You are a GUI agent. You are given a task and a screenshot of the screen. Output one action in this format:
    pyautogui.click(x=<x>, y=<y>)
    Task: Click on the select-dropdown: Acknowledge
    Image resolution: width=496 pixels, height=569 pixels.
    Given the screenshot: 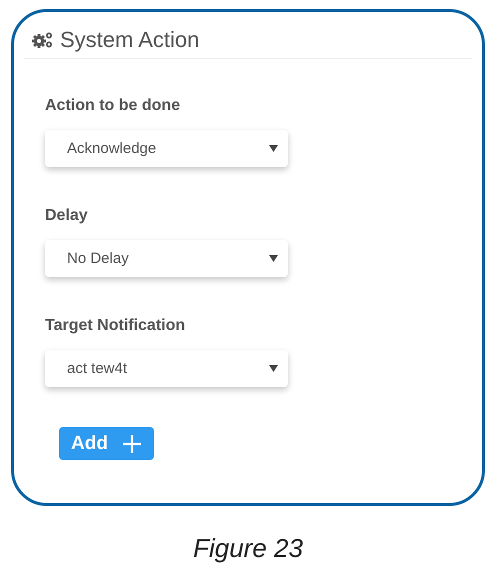 What is the action you would take?
    pyautogui.click(x=166, y=148)
    